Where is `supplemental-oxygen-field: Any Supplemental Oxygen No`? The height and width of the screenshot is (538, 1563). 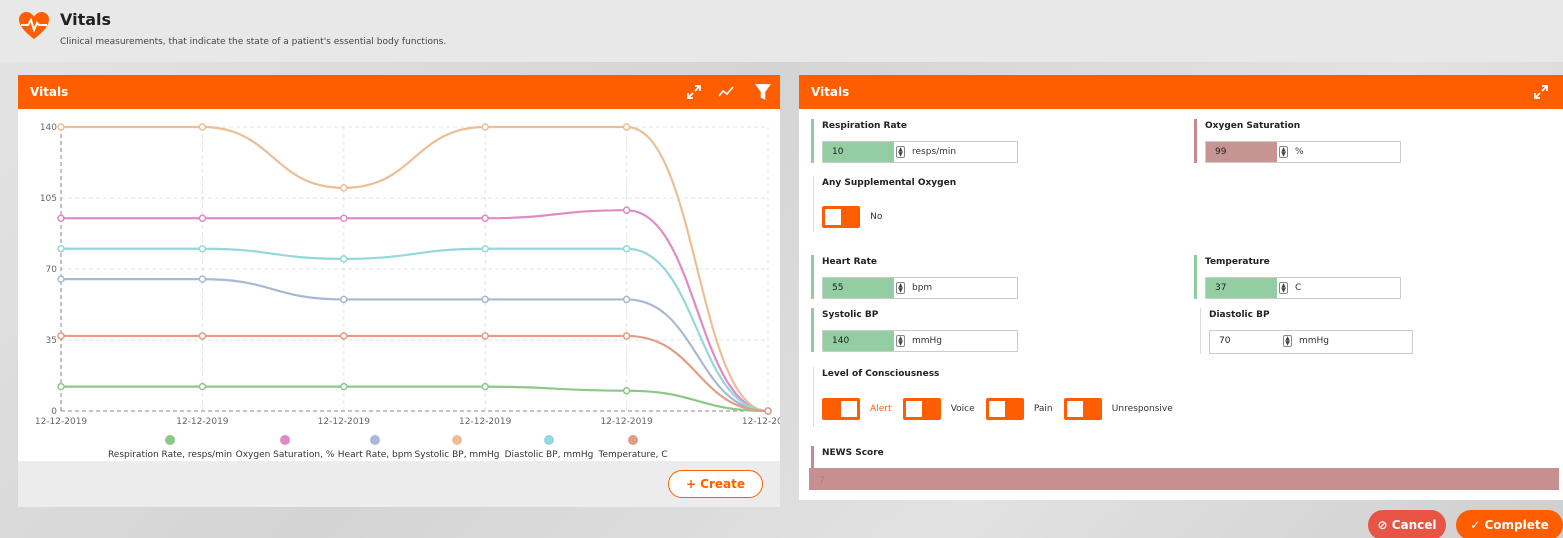 supplemental-oxygen-field: Any Supplemental Oxygen No is located at coordinates (884, 204).